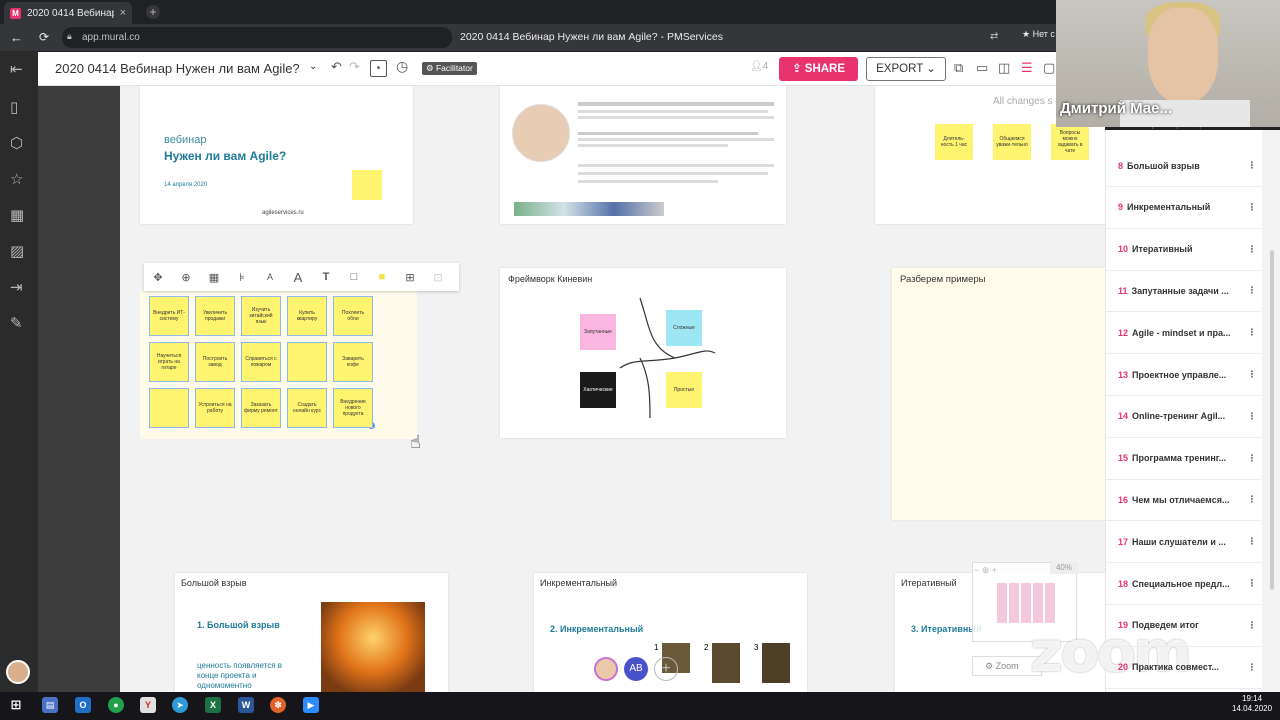  Describe the element at coordinates (1183, 668) in the screenshot. I see `outline-item: 20 Практика совмест... ⋮` at that location.